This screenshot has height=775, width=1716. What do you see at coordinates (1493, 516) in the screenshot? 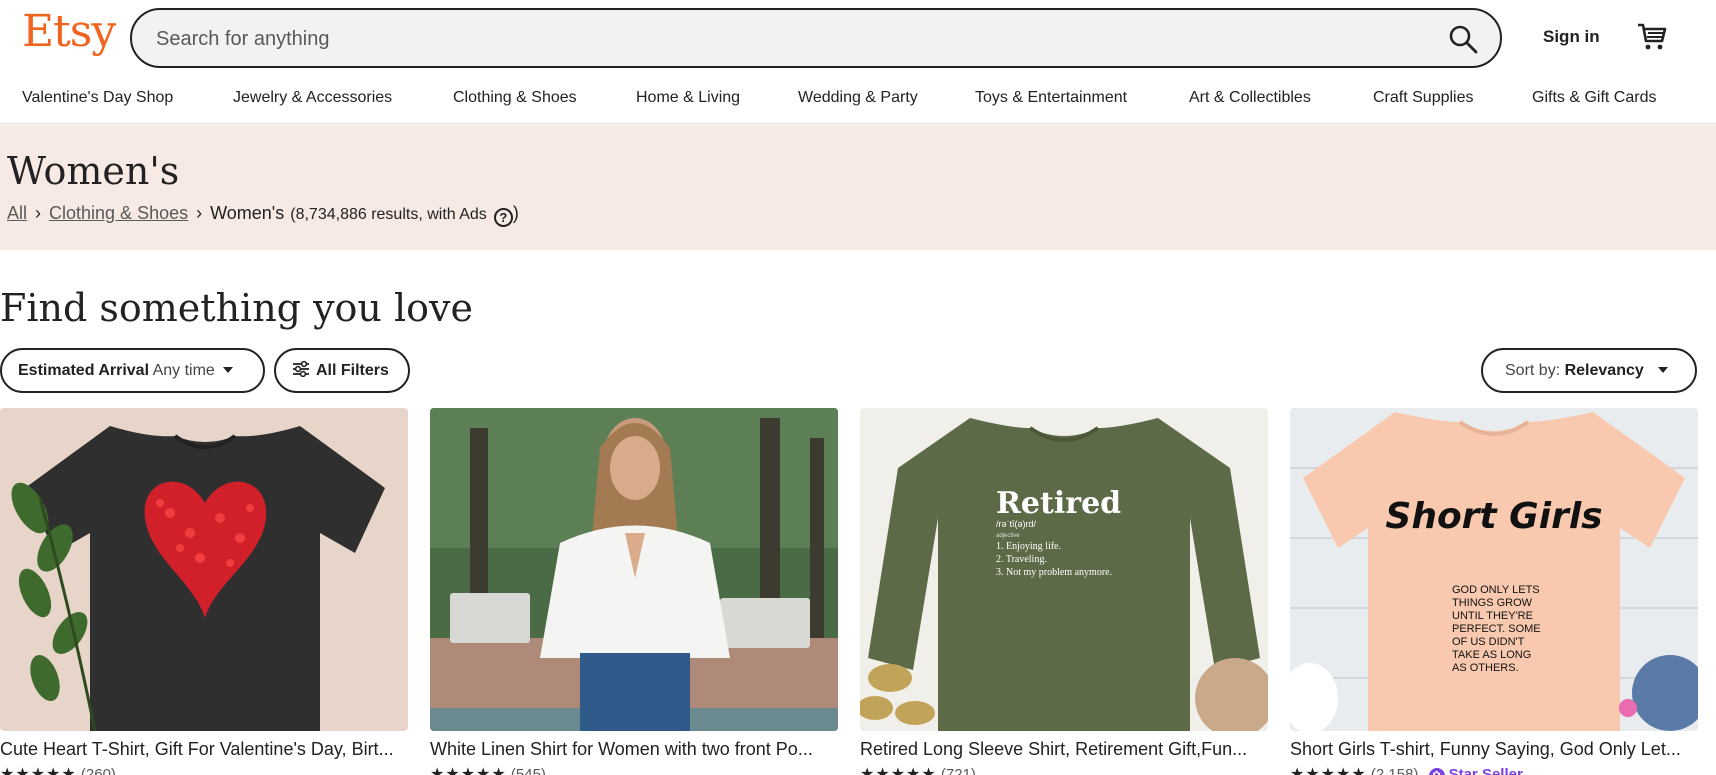
I see `shirt-headline: Short Girls` at bounding box center [1493, 516].